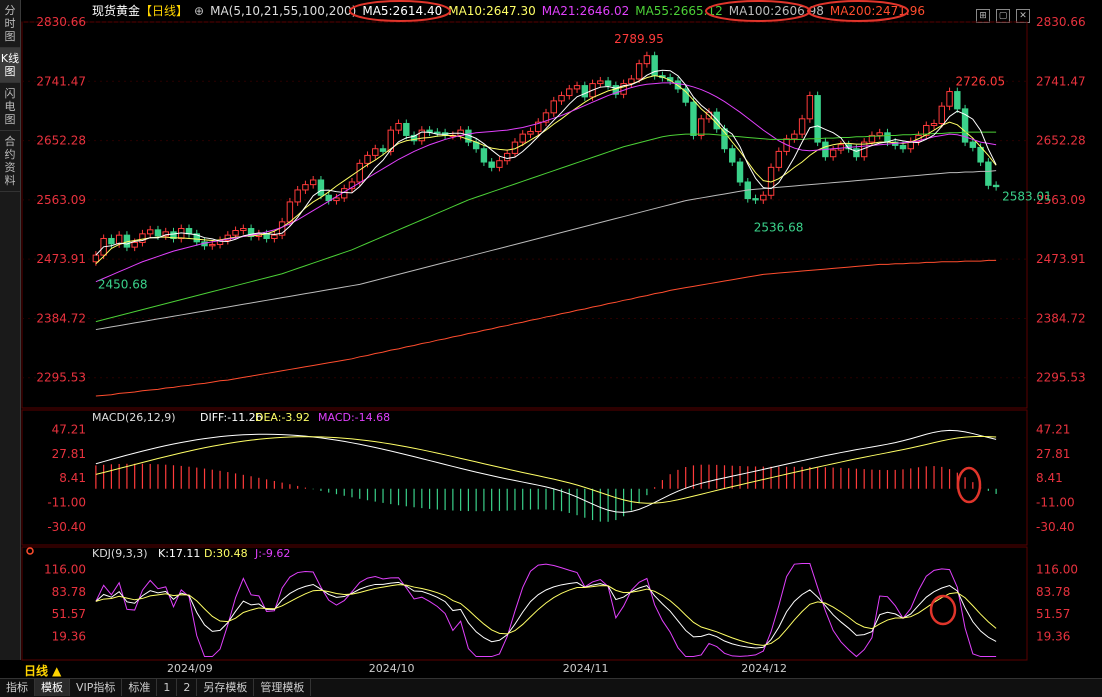  Describe the element at coordinates (61, 81) in the screenshot. I see `y-tick-left-1: 2741.47` at that location.